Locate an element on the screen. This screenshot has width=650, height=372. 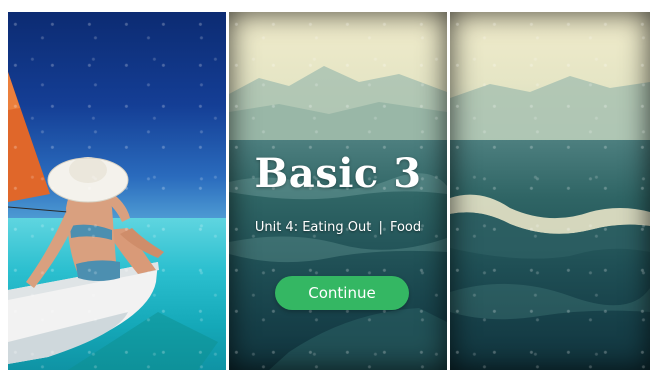
continue-button: Continue is located at coordinates (342, 293).